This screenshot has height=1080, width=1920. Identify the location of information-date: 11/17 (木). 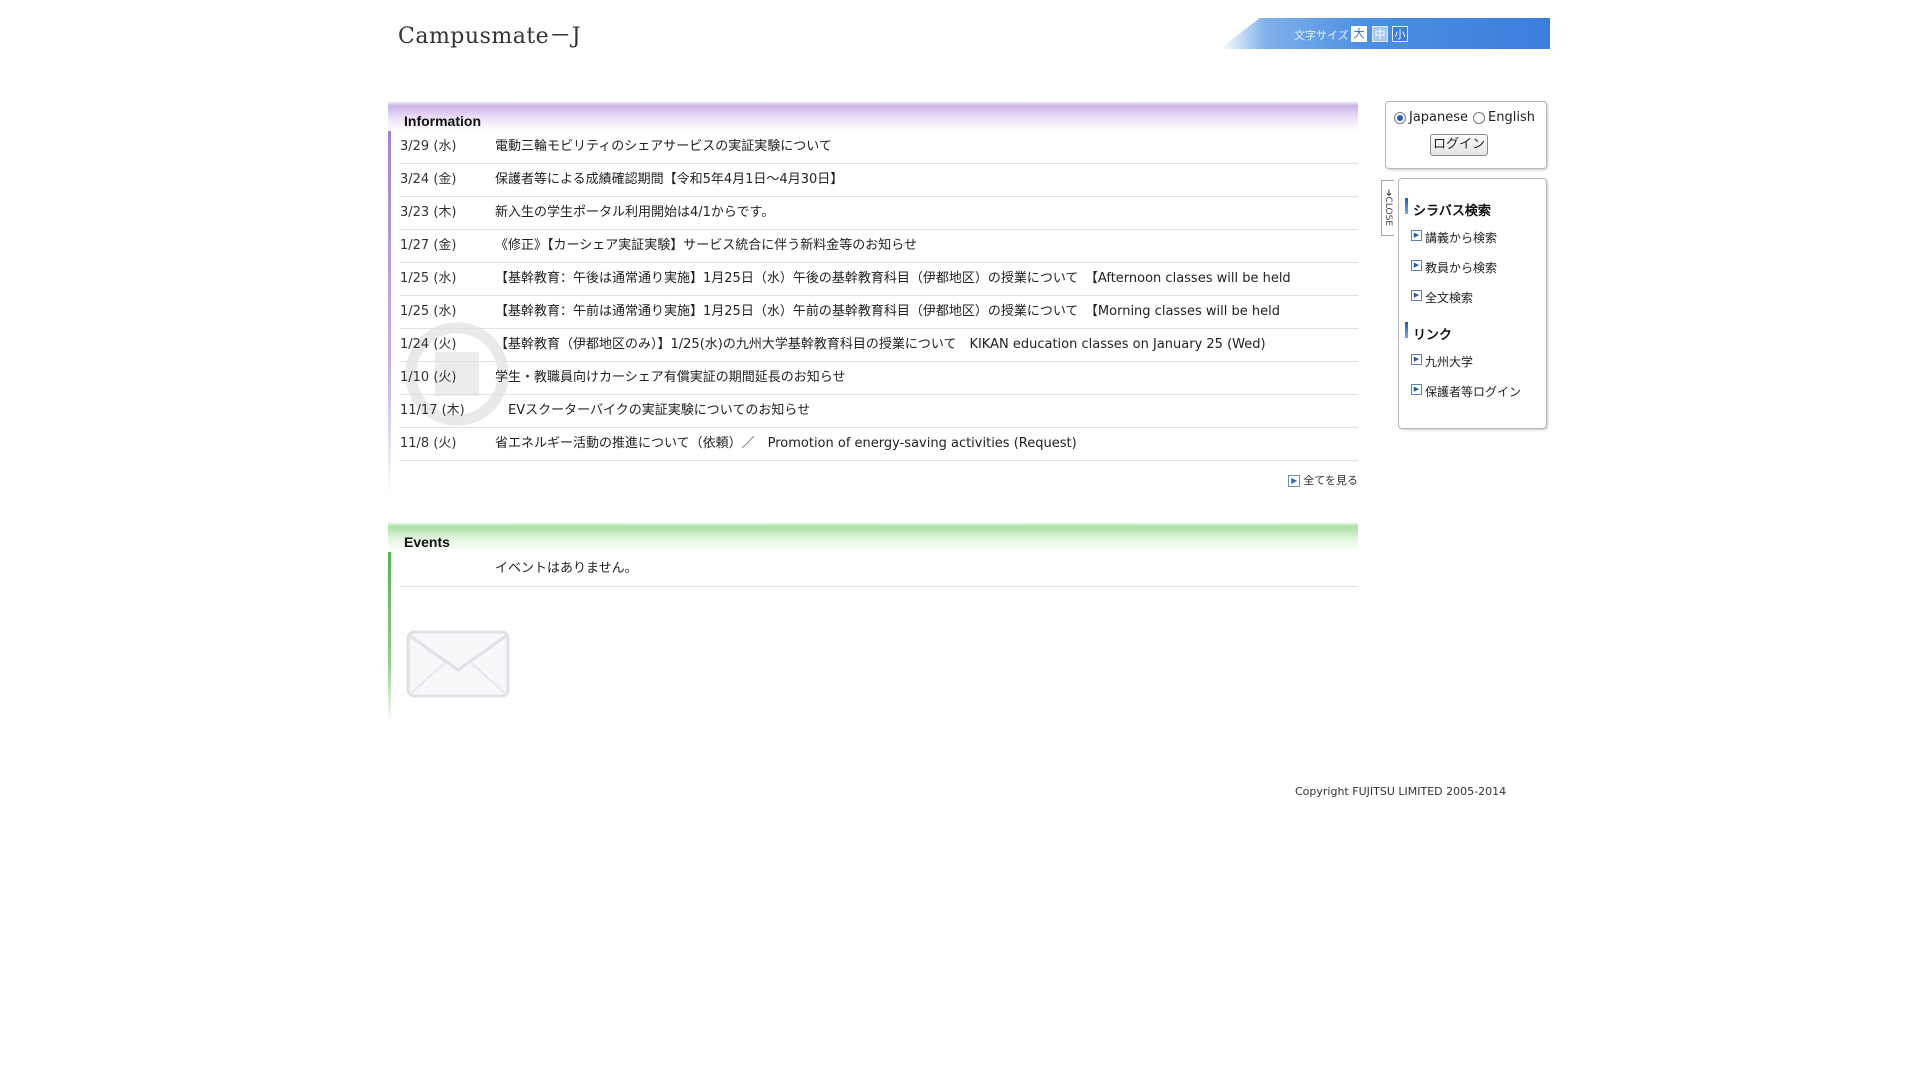
(432, 410).